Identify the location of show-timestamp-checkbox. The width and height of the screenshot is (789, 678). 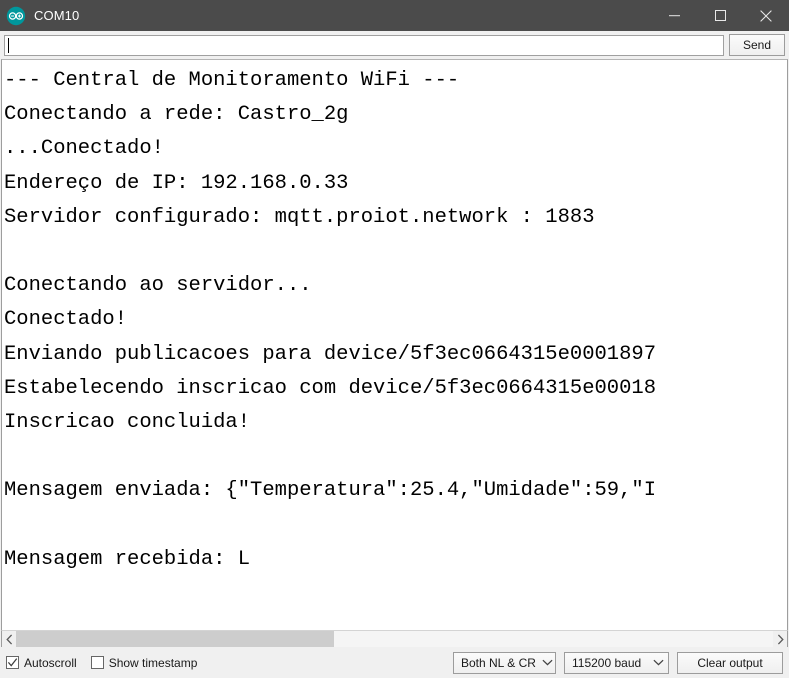
(97, 662).